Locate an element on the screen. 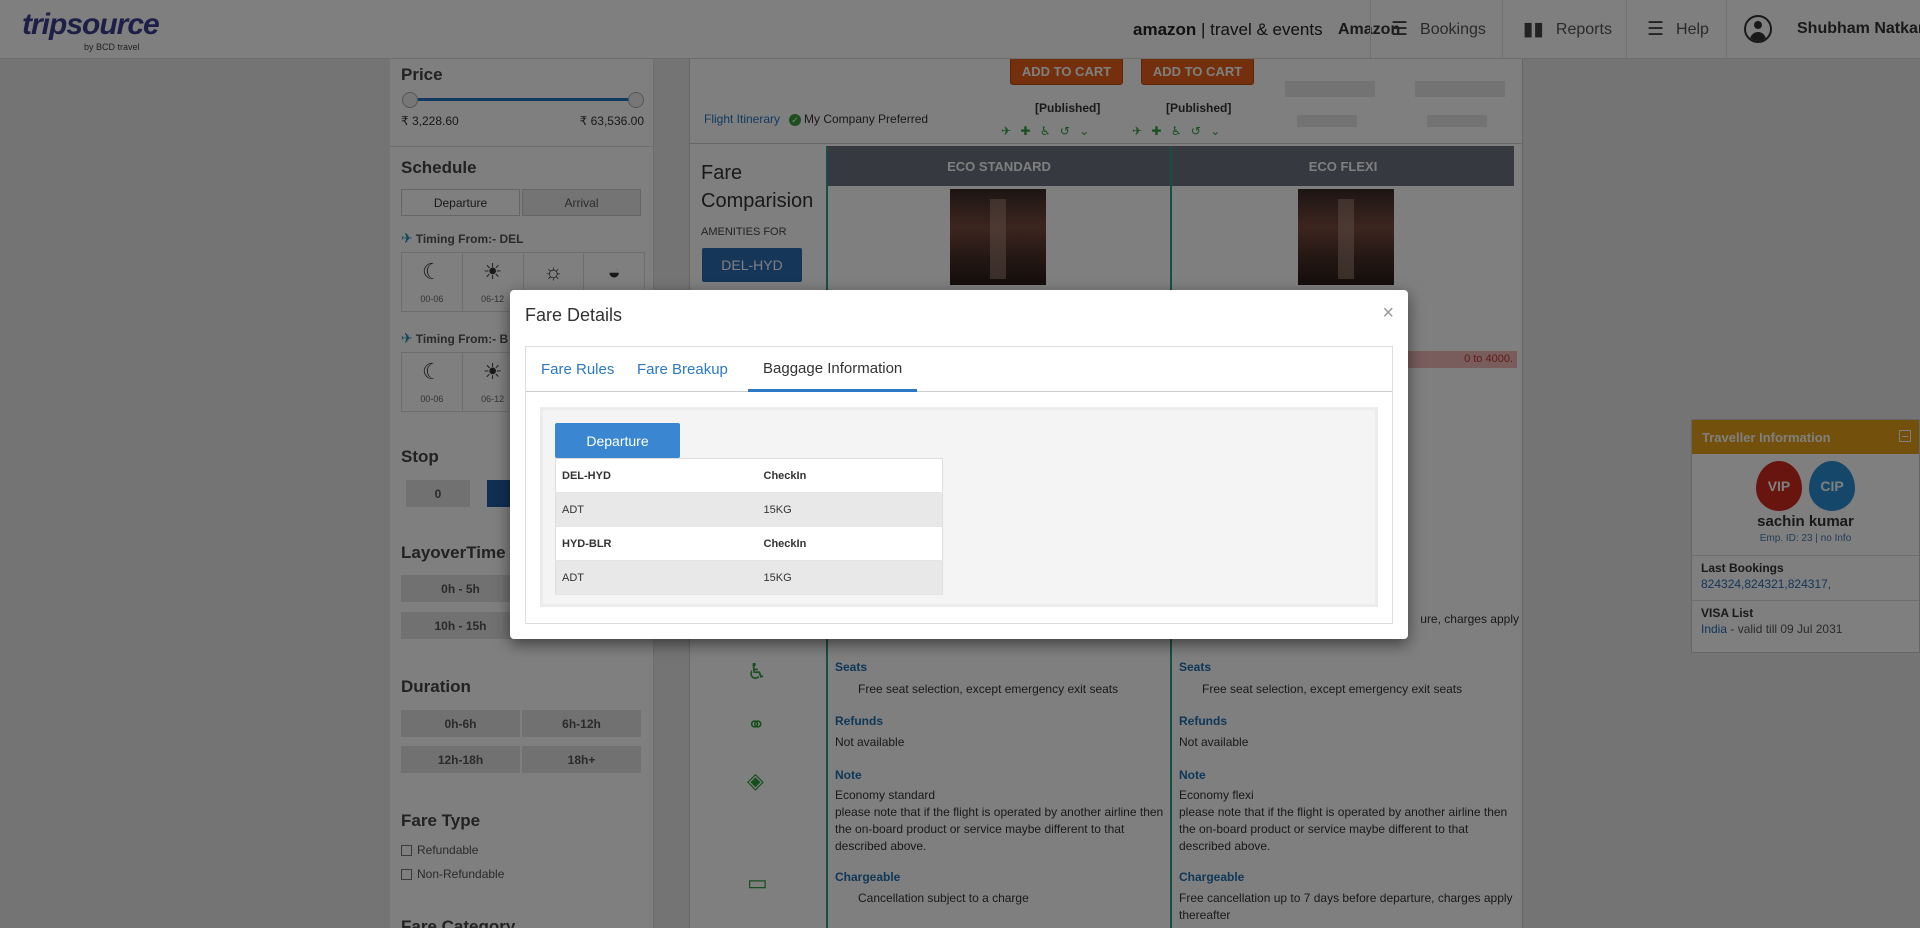  sector-cell: DEL-HYD is located at coordinates (656, 475).